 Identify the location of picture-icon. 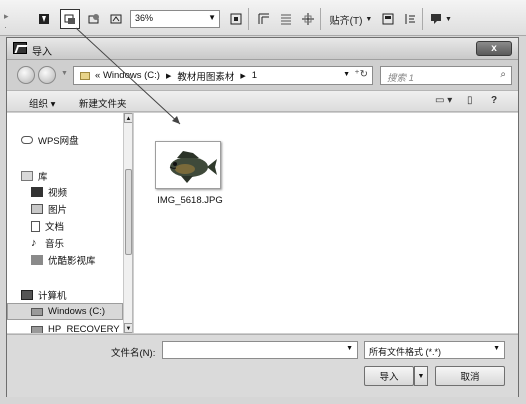
(37, 209).